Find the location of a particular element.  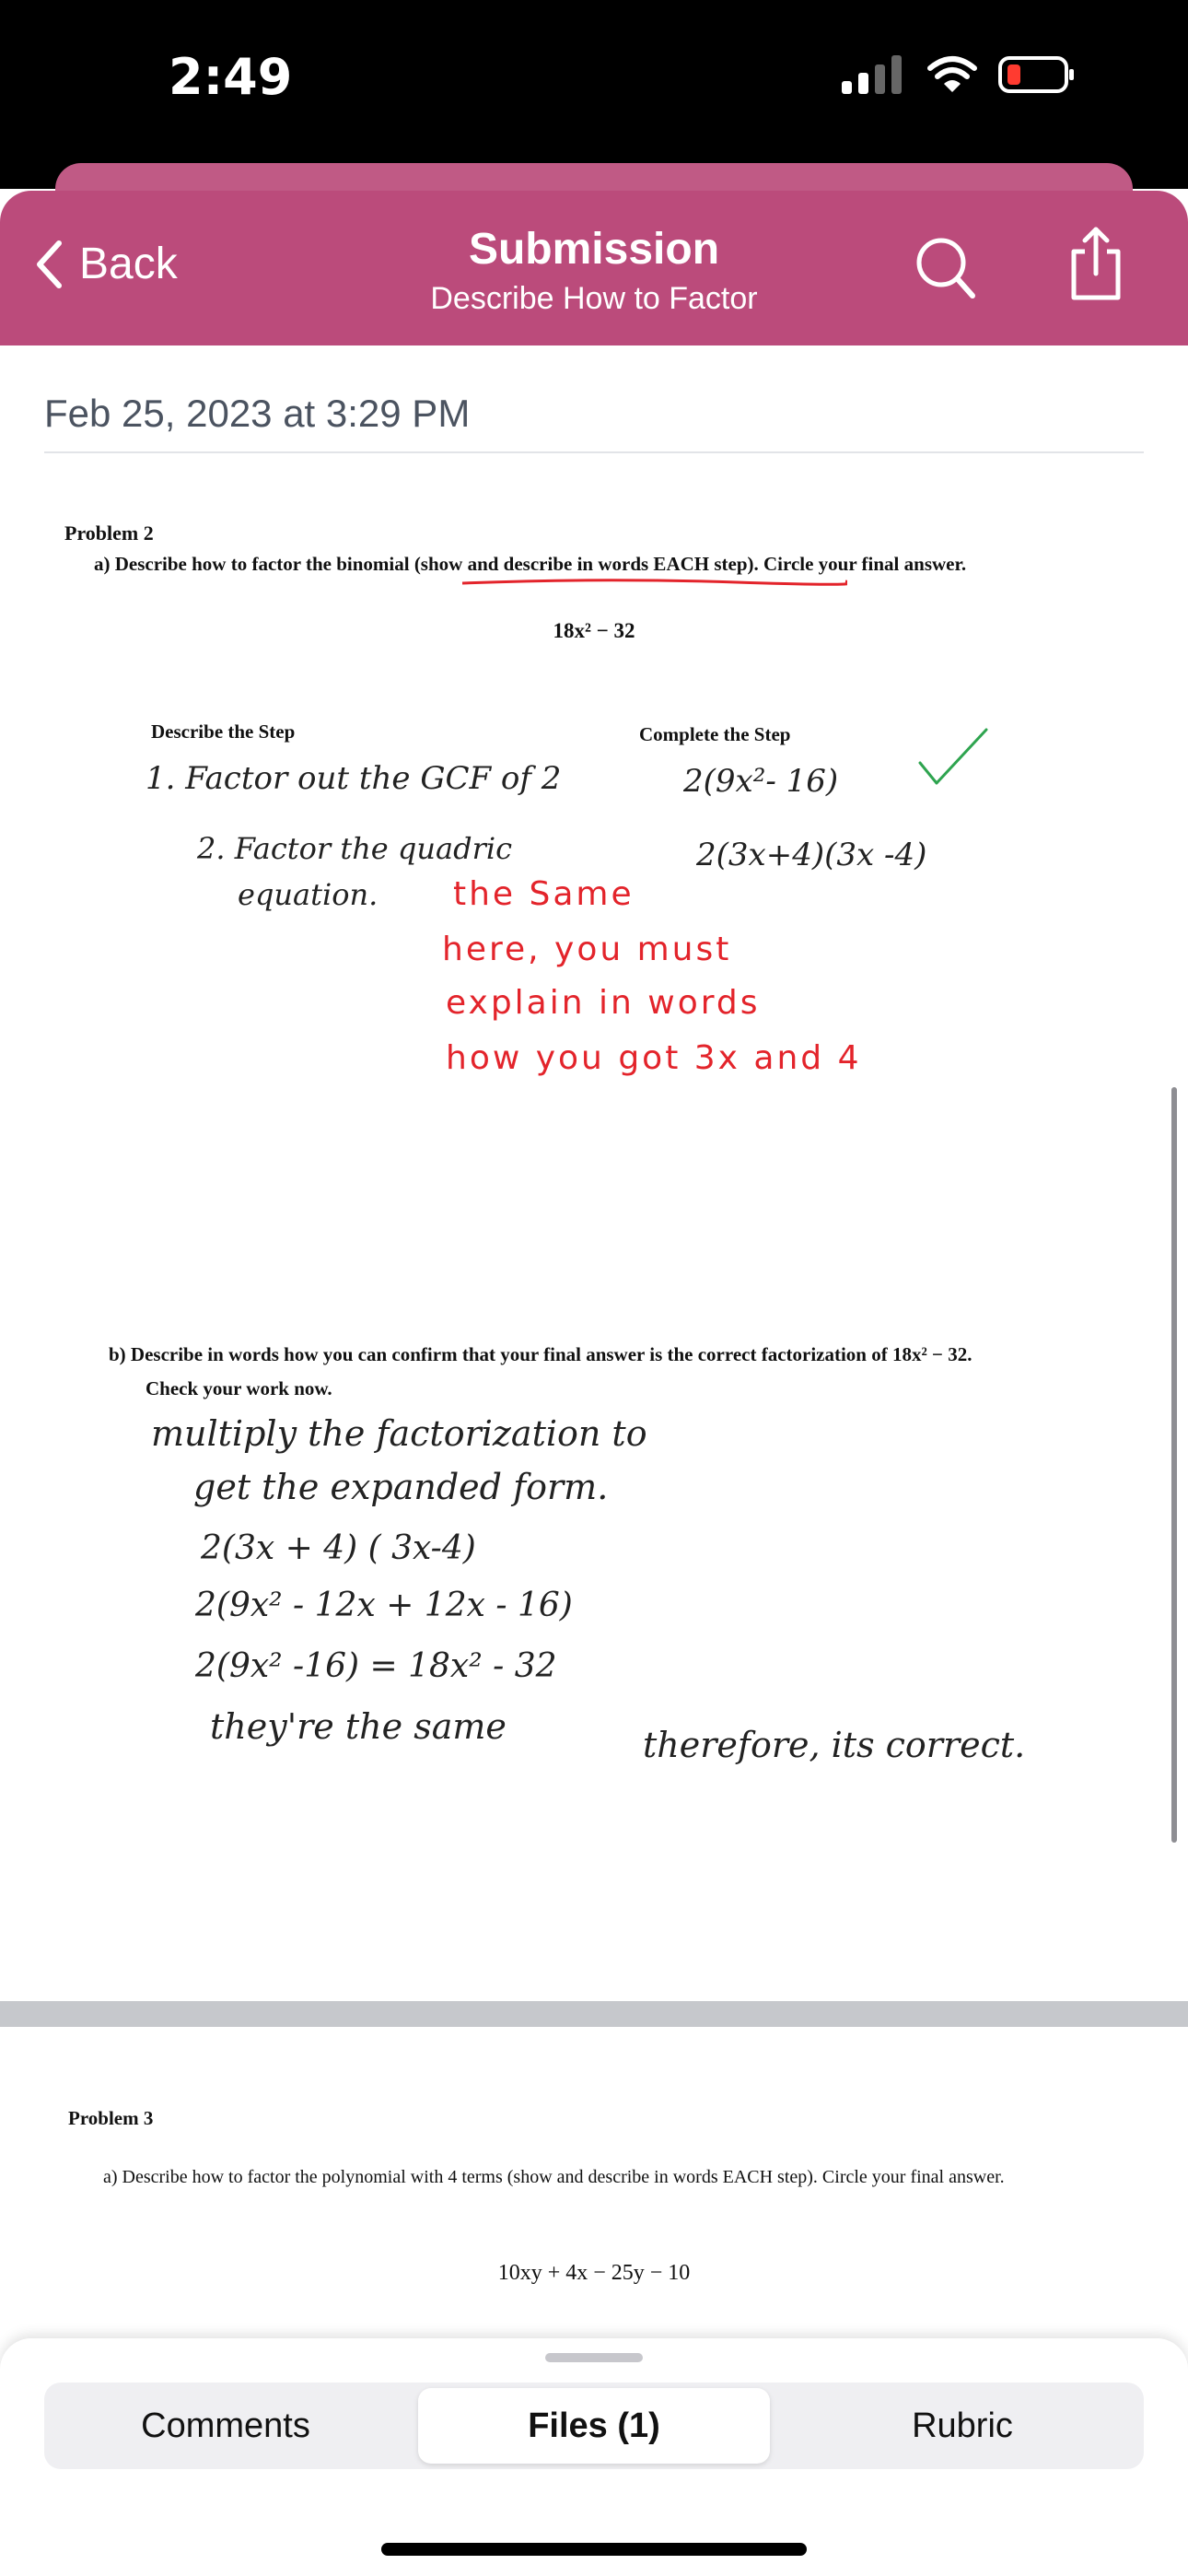

bottom-sheet: Comments Files (1) Rubric is located at coordinates (594, 2457).